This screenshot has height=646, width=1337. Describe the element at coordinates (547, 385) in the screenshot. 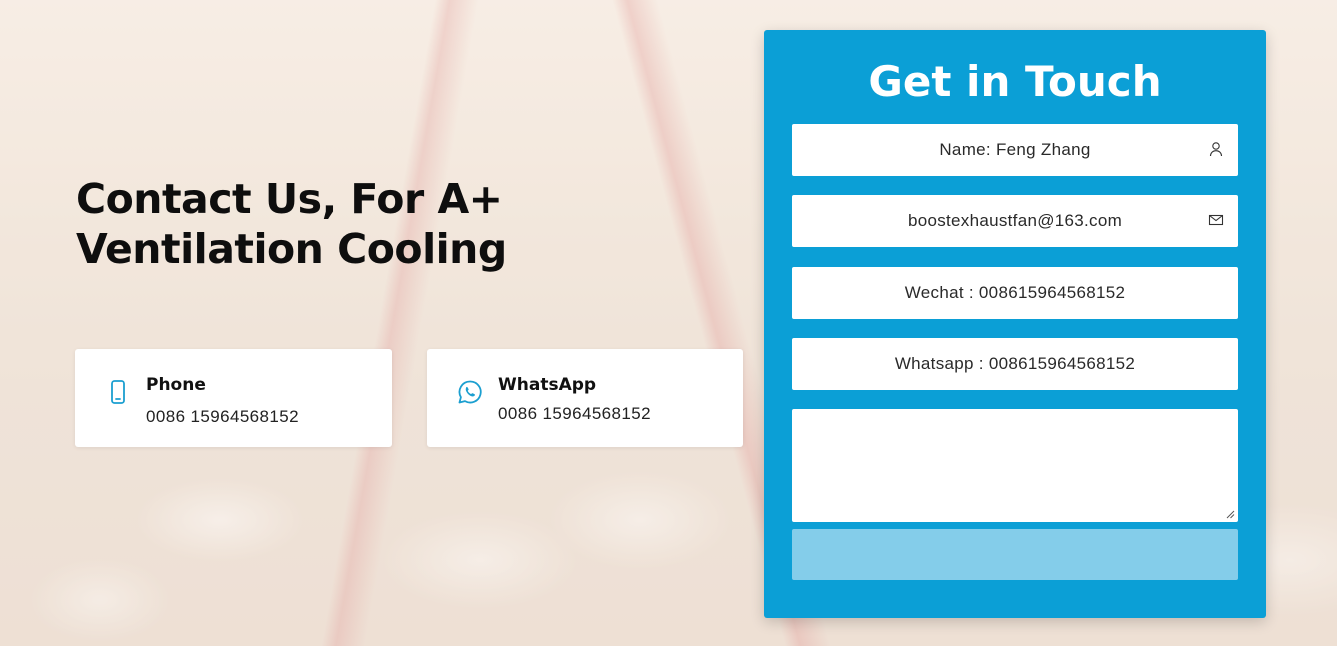

I see `whatsapp-card-title: WhatsApp` at that location.